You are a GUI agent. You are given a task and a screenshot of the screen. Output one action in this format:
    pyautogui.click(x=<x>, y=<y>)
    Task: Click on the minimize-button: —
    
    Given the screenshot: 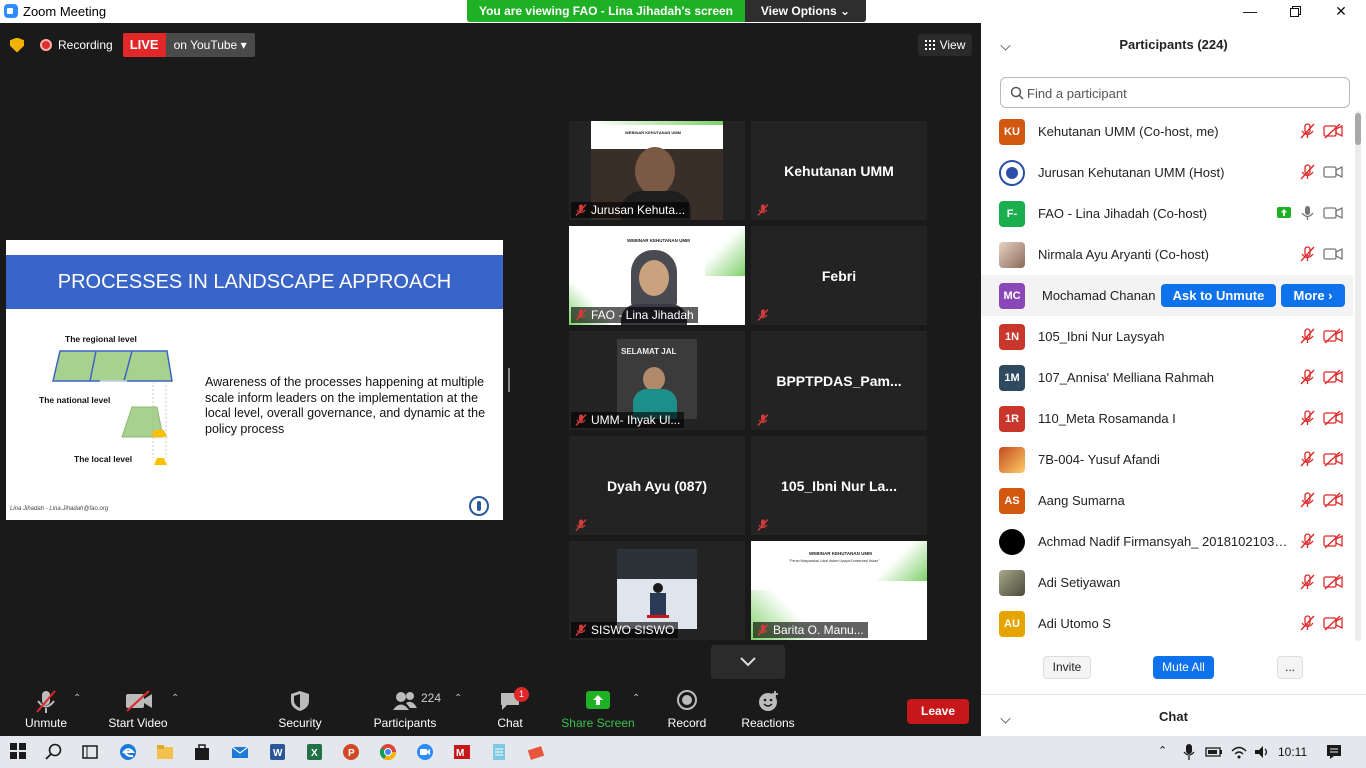 What is the action you would take?
    pyautogui.click(x=1250, y=11)
    